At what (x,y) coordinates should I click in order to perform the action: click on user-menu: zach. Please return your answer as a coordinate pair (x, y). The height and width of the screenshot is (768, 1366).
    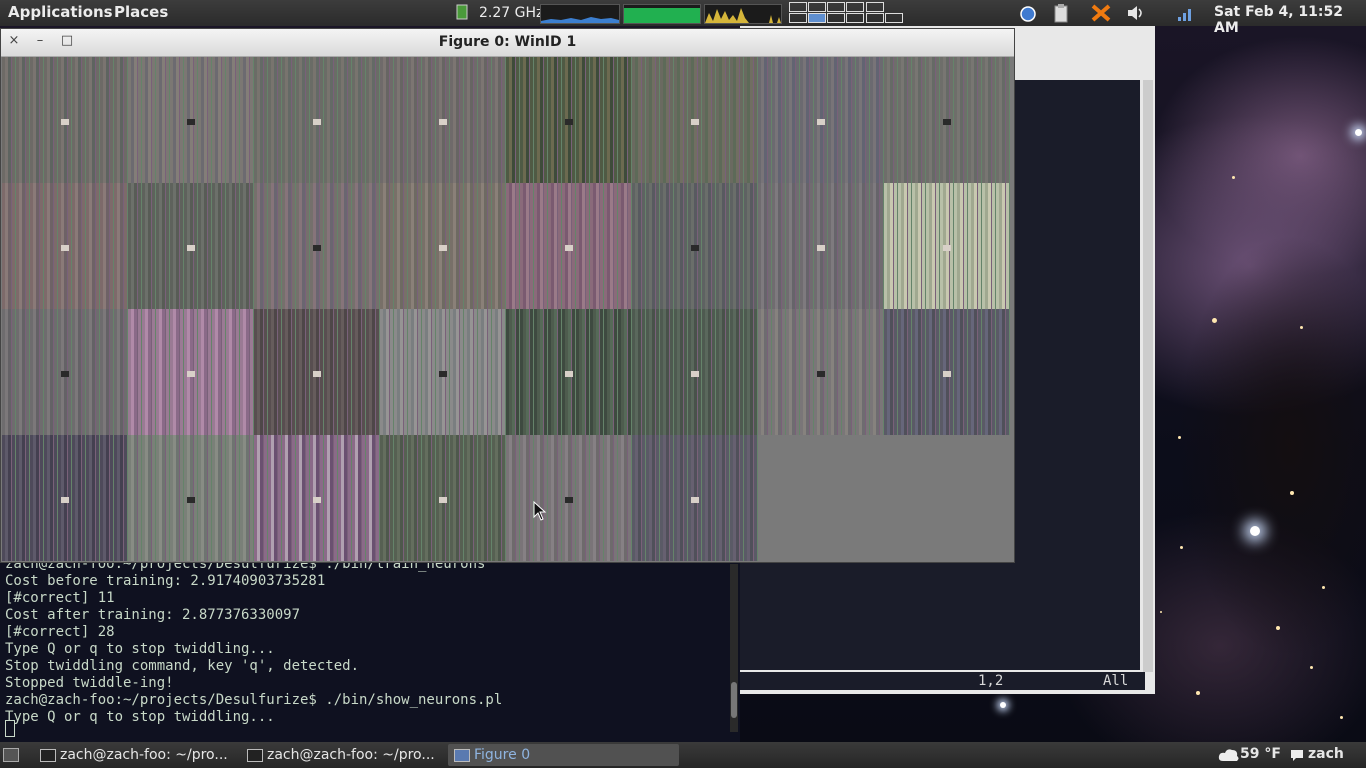
    Looking at the image, I should click on (1326, 754).